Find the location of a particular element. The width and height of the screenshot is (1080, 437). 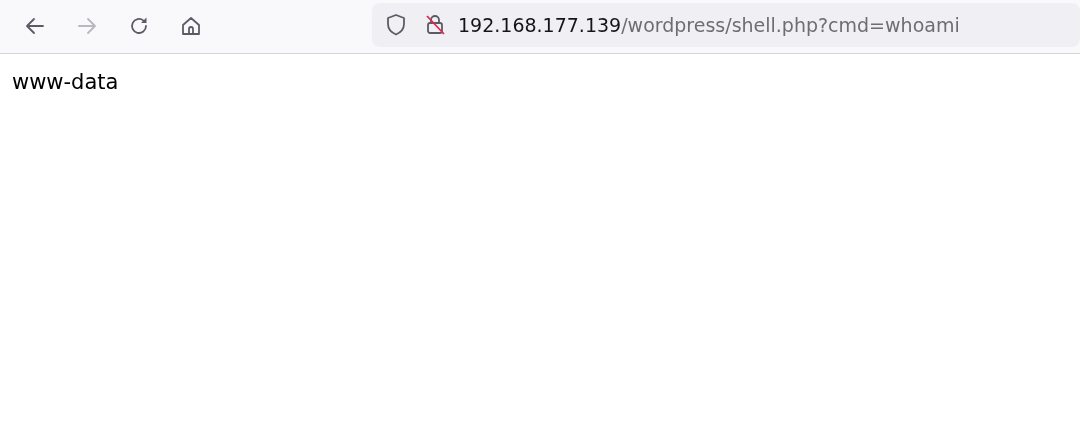

address-bar: 192.168.177.139/wordpress/shell.php?cmd=whoami is located at coordinates (726, 25).